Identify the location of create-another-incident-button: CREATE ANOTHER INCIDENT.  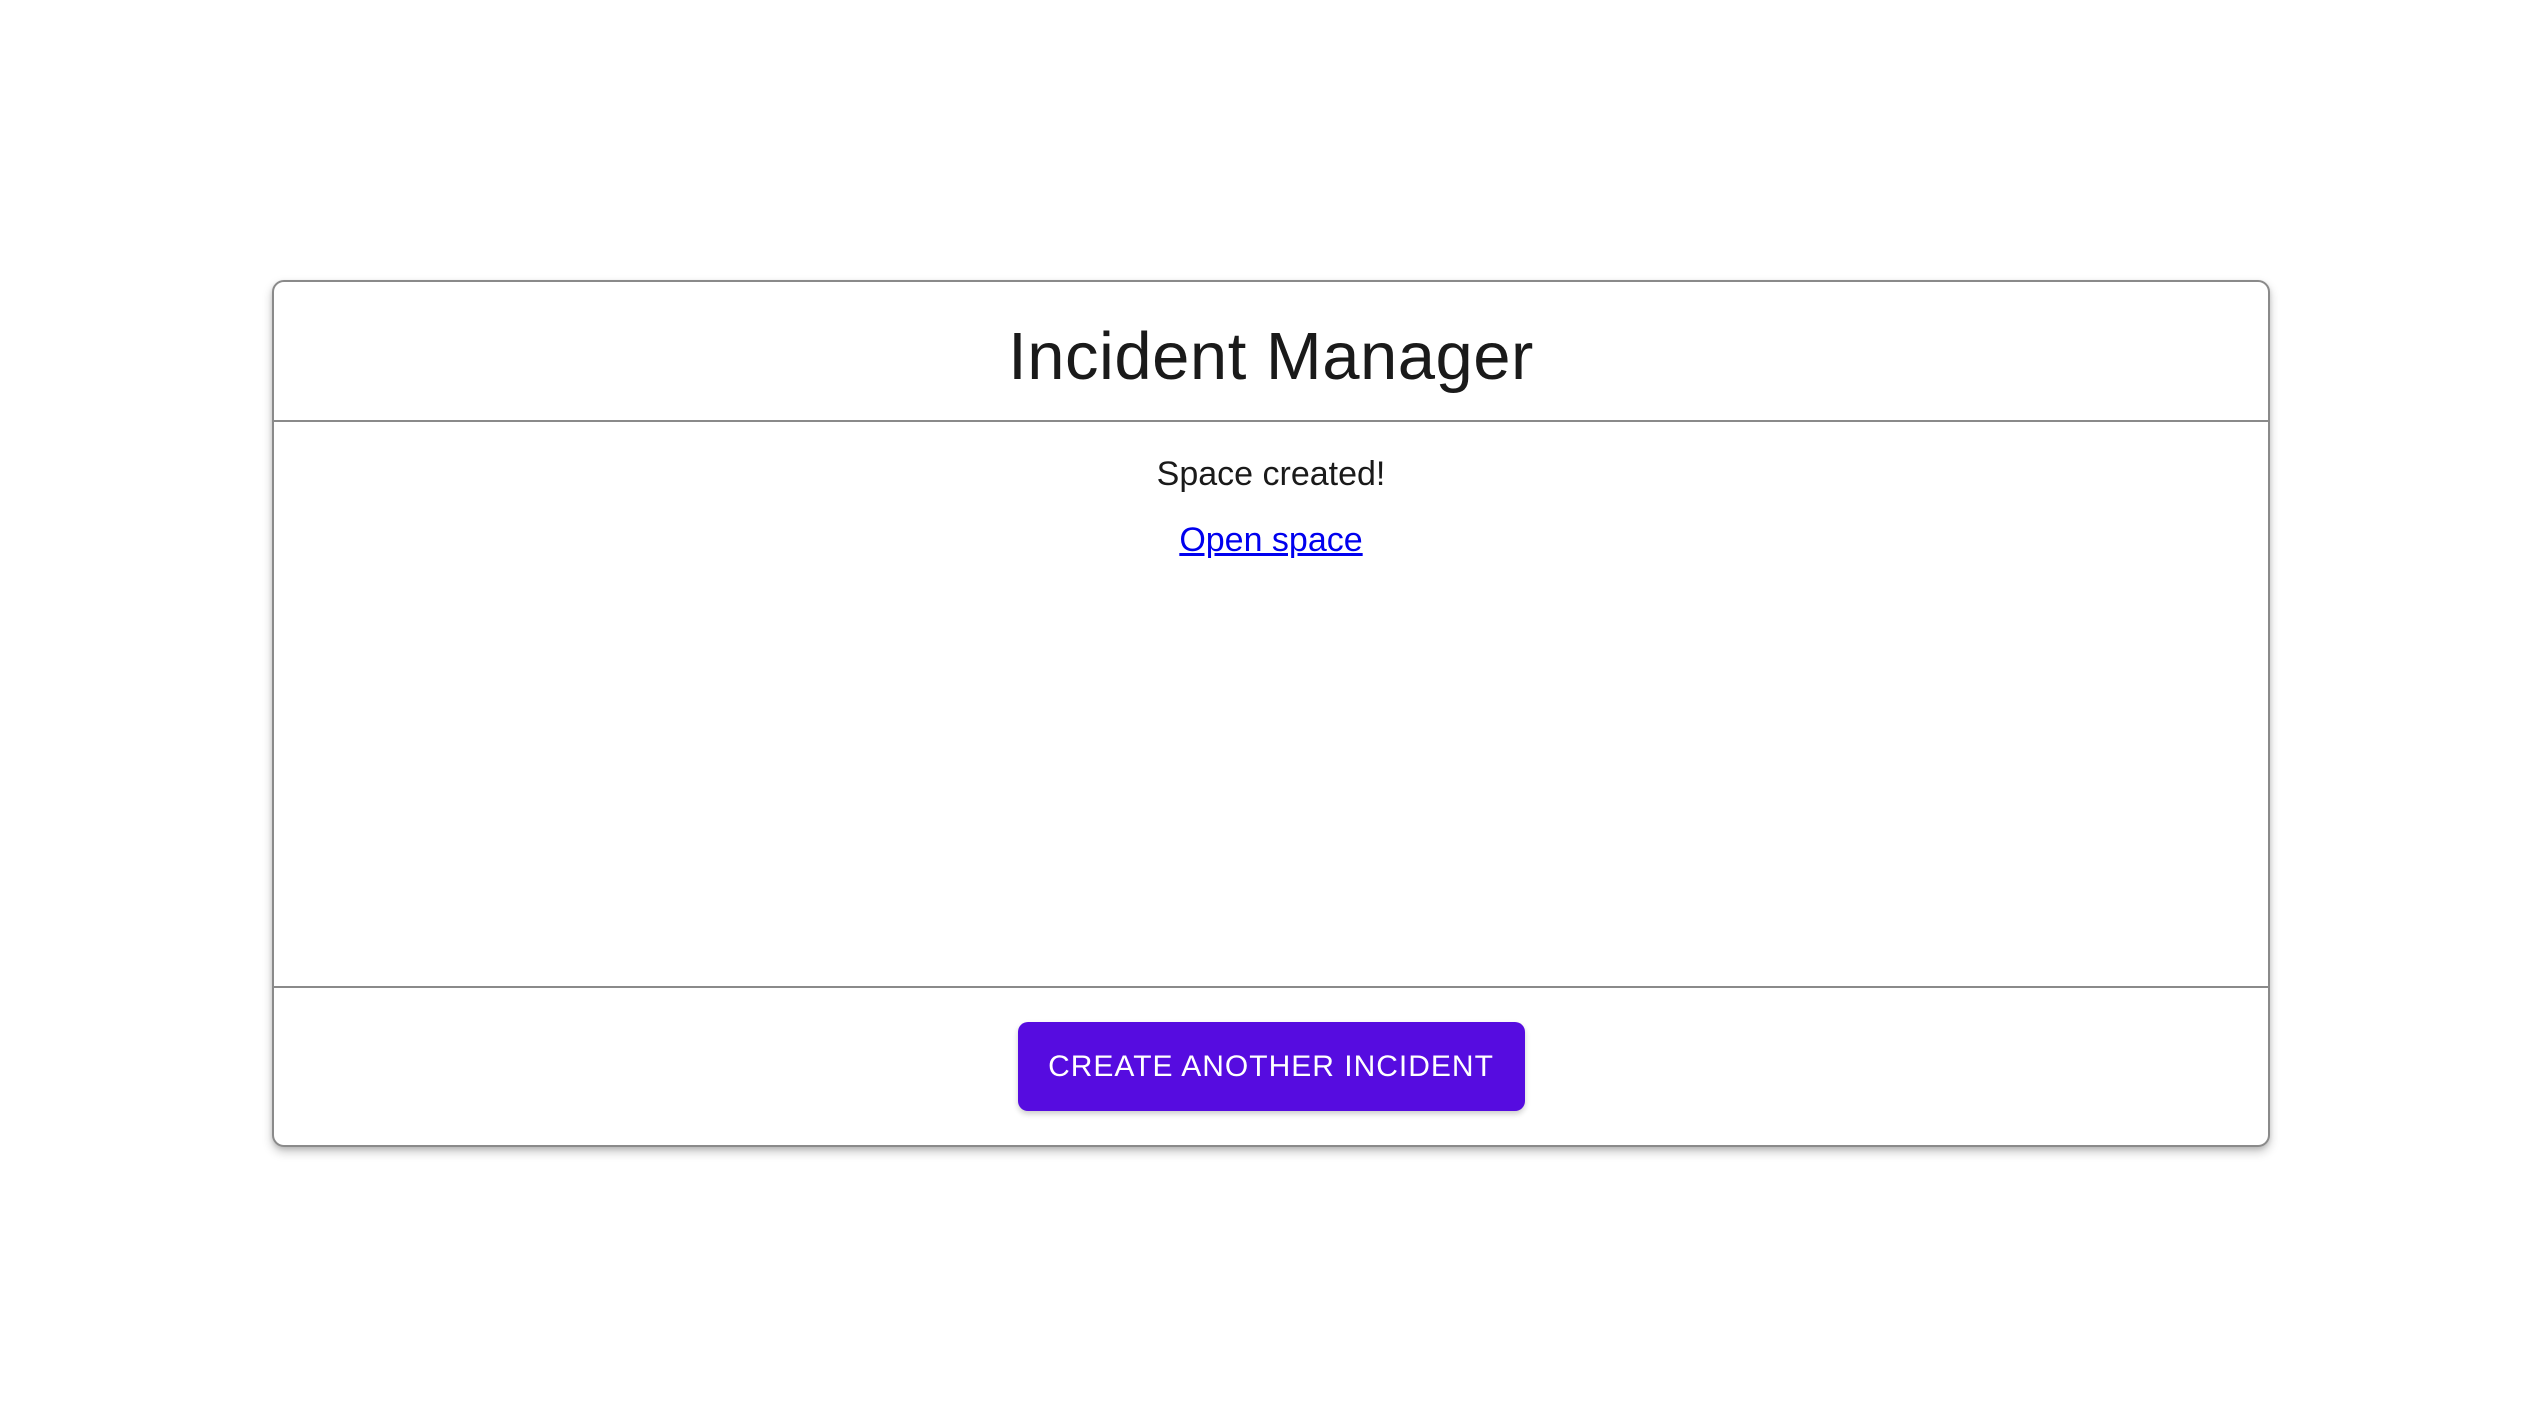
(1271, 1066).